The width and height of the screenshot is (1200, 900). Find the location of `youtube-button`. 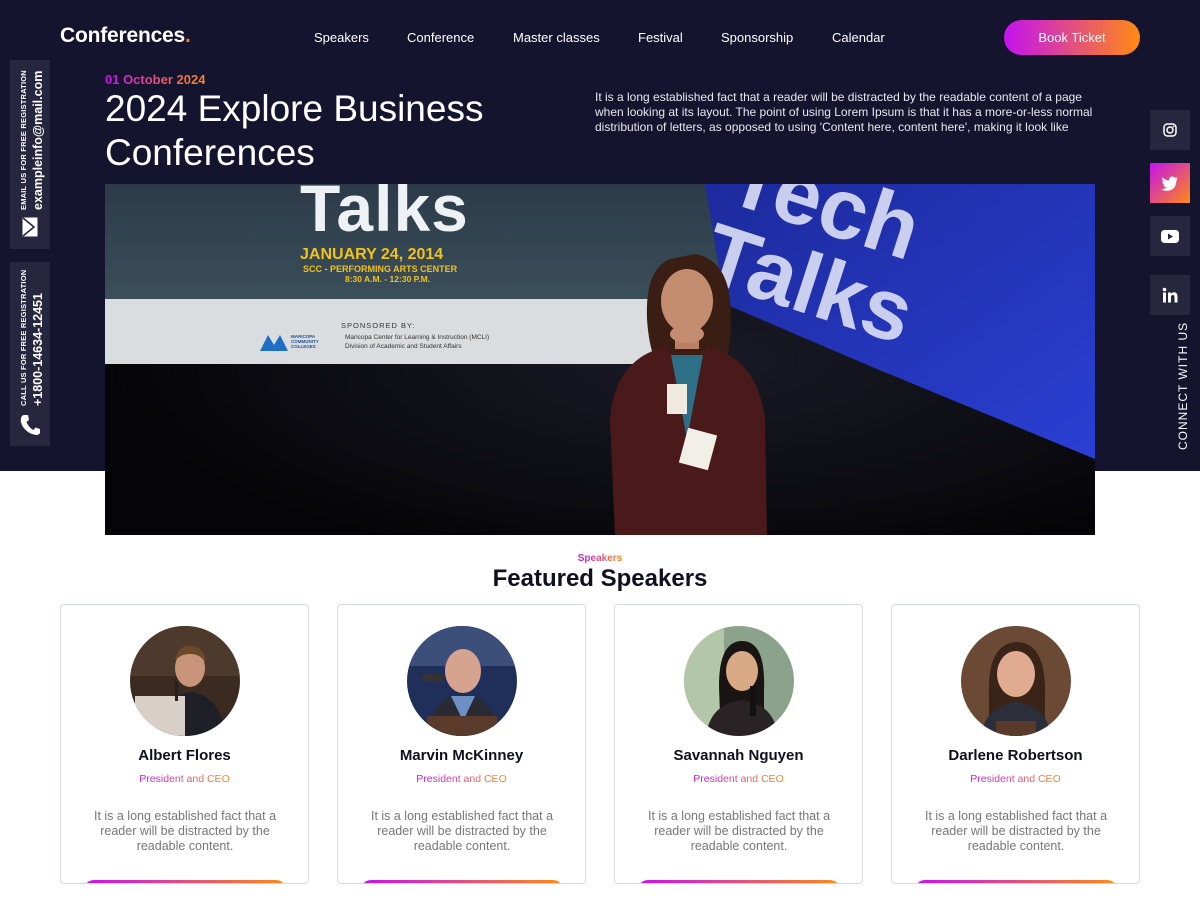

youtube-button is located at coordinates (1170, 236).